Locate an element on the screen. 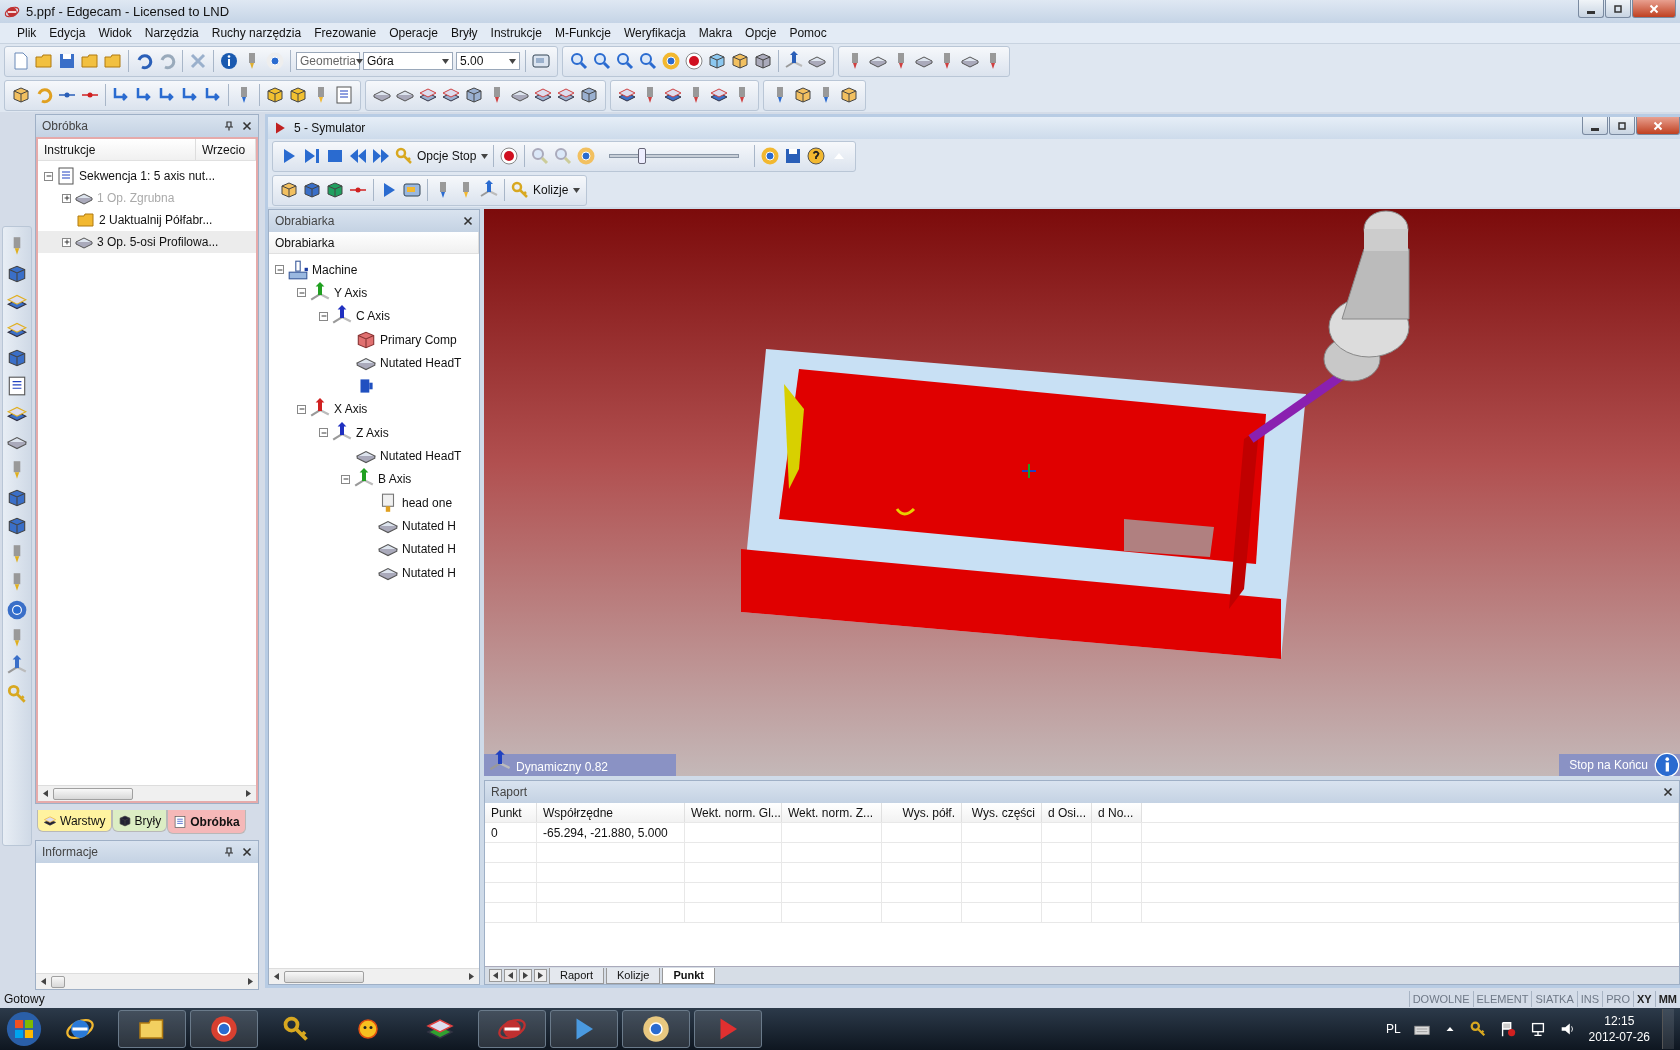 This screenshot has width=1680, height=1050. panel-title: Obróbka is located at coordinates (65, 126).